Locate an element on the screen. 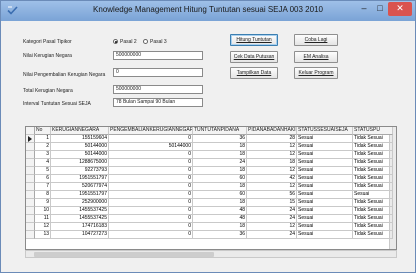 The height and width of the screenshot is (273, 416). cell-col-kerugian: 252900000 is located at coordinates (80, 203).